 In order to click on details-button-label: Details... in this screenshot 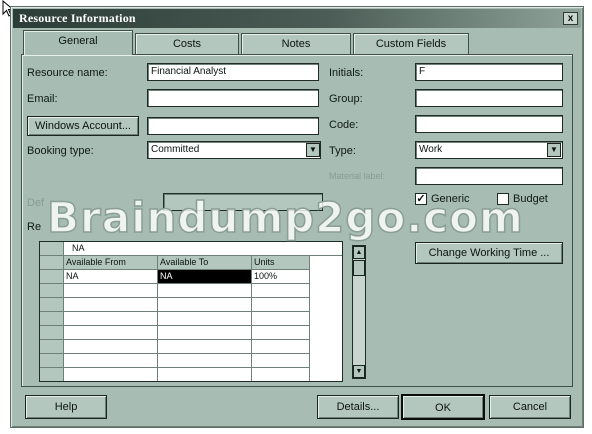, I will do `click(358, 407)`.